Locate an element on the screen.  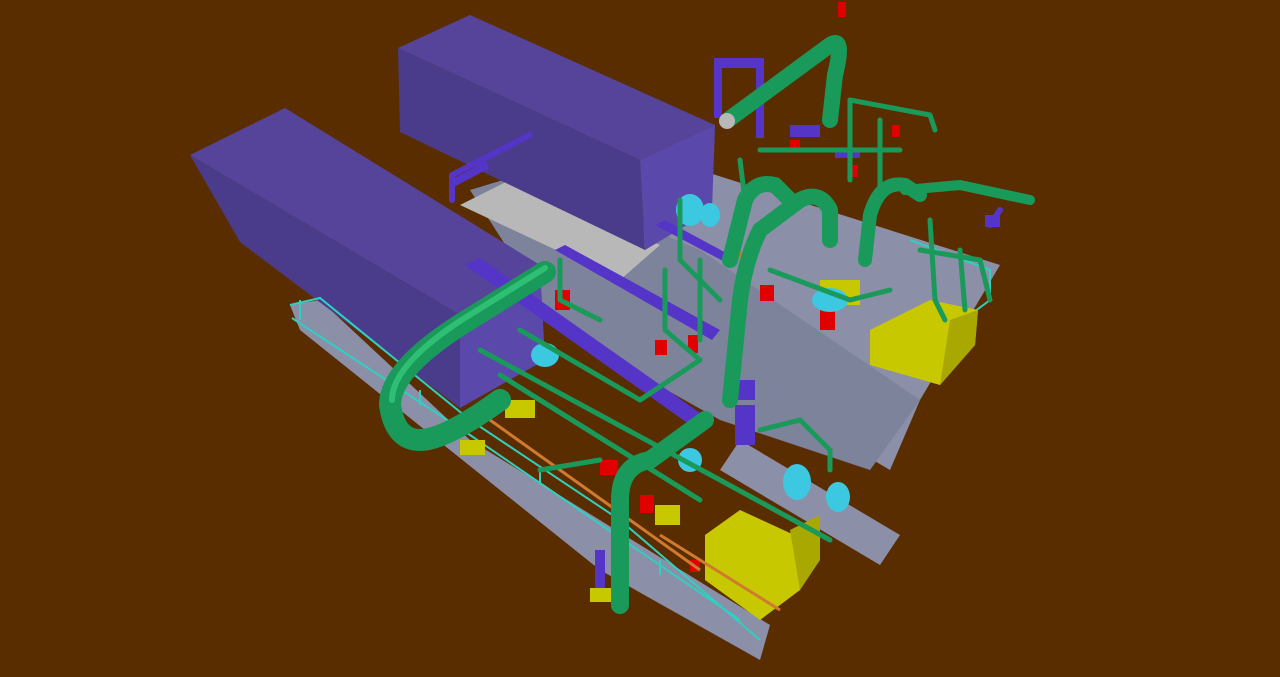
yellow-block-end is located at coordinates (601, 595).